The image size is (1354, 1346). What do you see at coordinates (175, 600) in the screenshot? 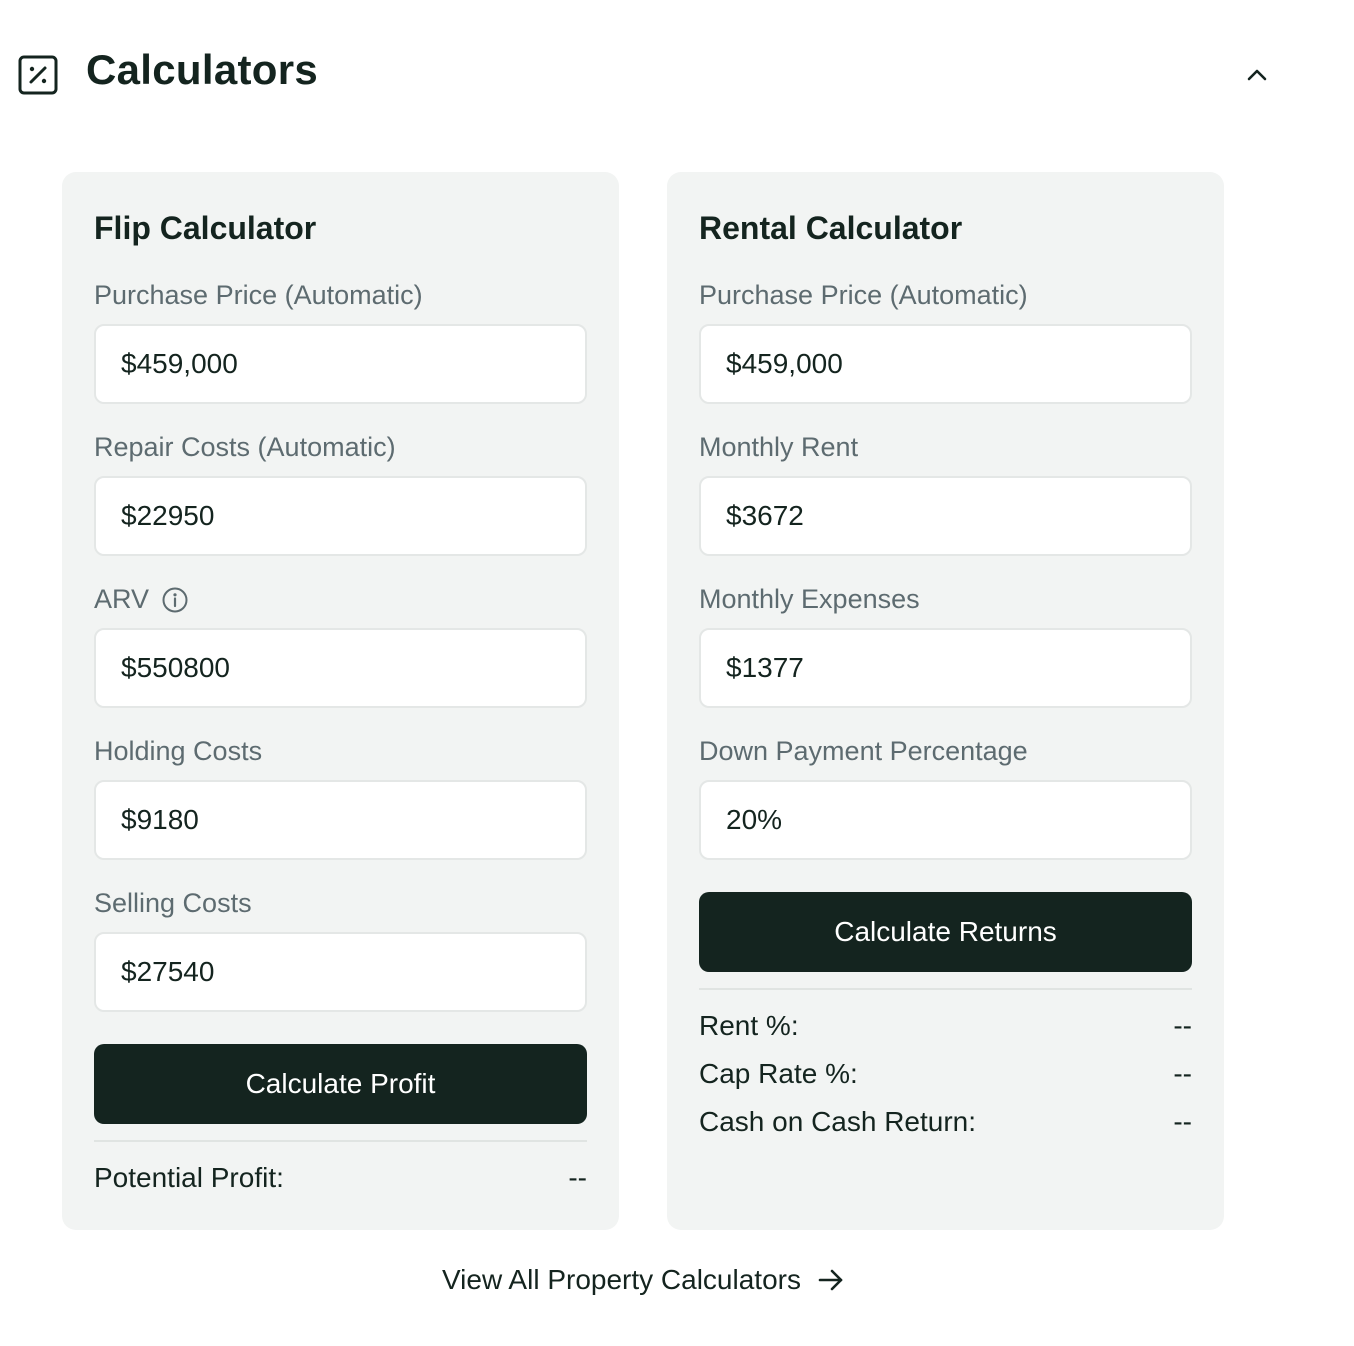
I see `info-icon` at bounding box center [175, 600].